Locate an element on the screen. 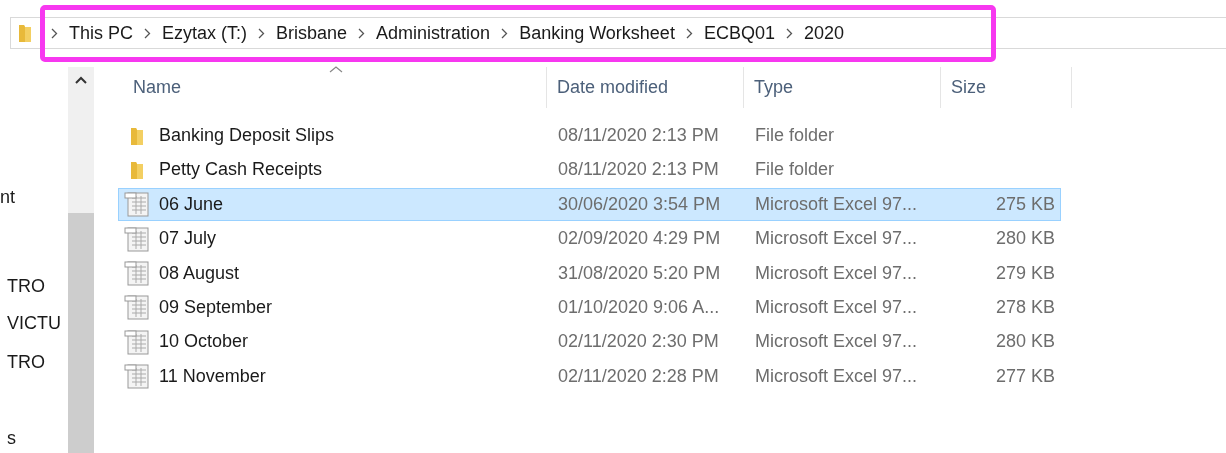  file-row: 08 August 31/08/2020 5:20 PM Microsoft Excel 97... 279 KB is located at coordinates (589, 273).